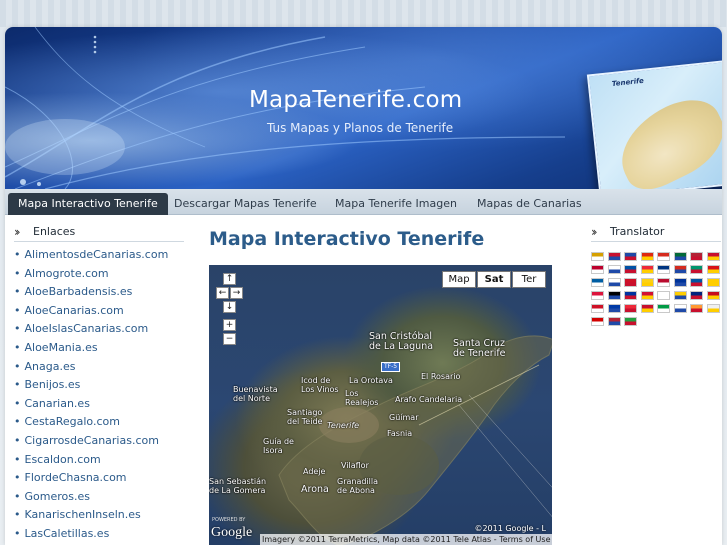 The height and width of the screenshot is (545, 727). I want to click on map-label-la-laguna: San Cristóbal de La Laguna, so click(401, 342).